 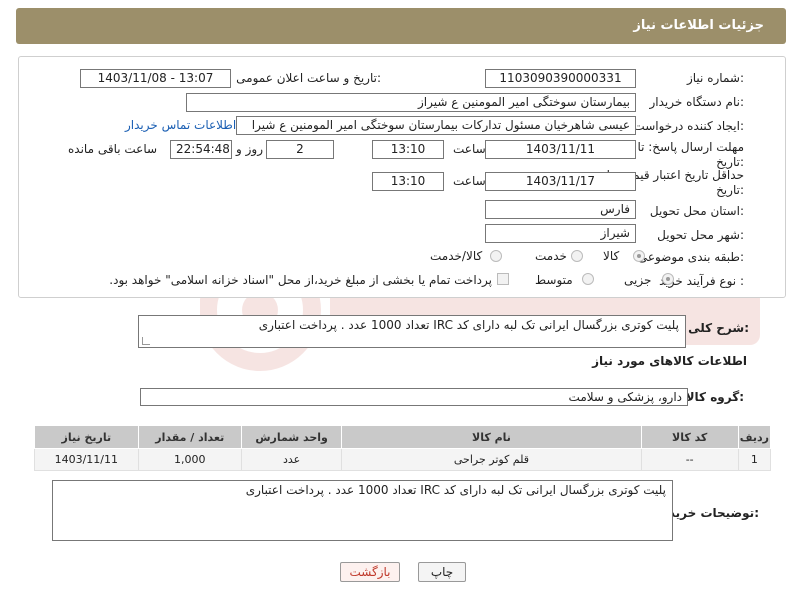 What do you see at coordinates (401, 26) in the screenshot?
I see `page-header: جزئیات اطلاعات نیاز` at bounding box center [401, 26].